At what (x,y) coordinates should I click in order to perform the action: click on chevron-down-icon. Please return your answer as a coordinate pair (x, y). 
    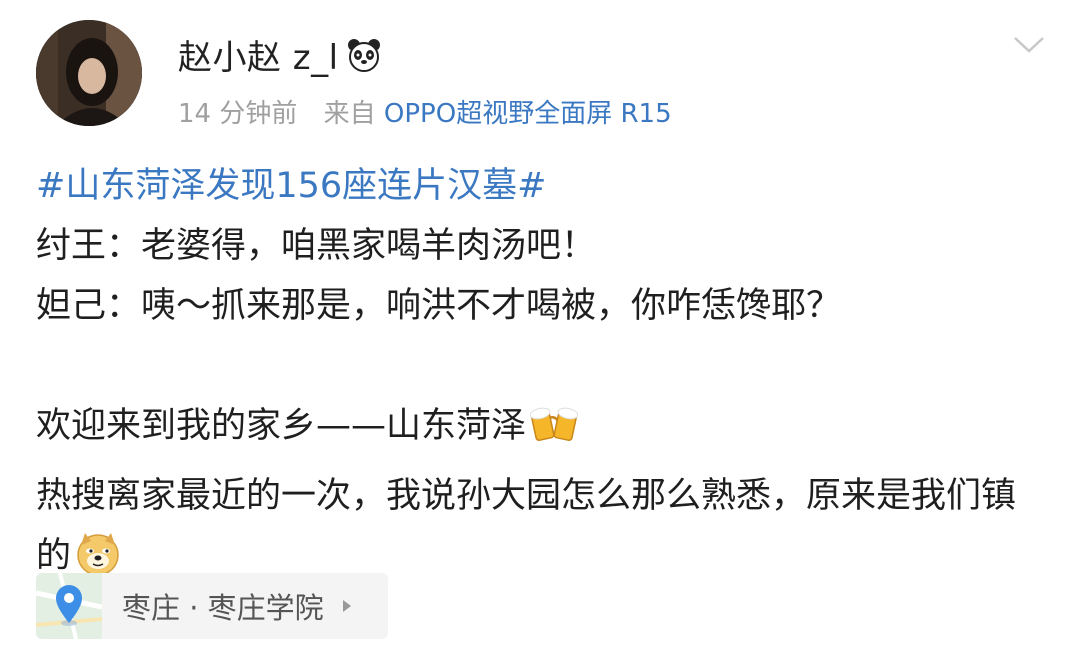
    Looking at the image, I should click on (1029, 45).